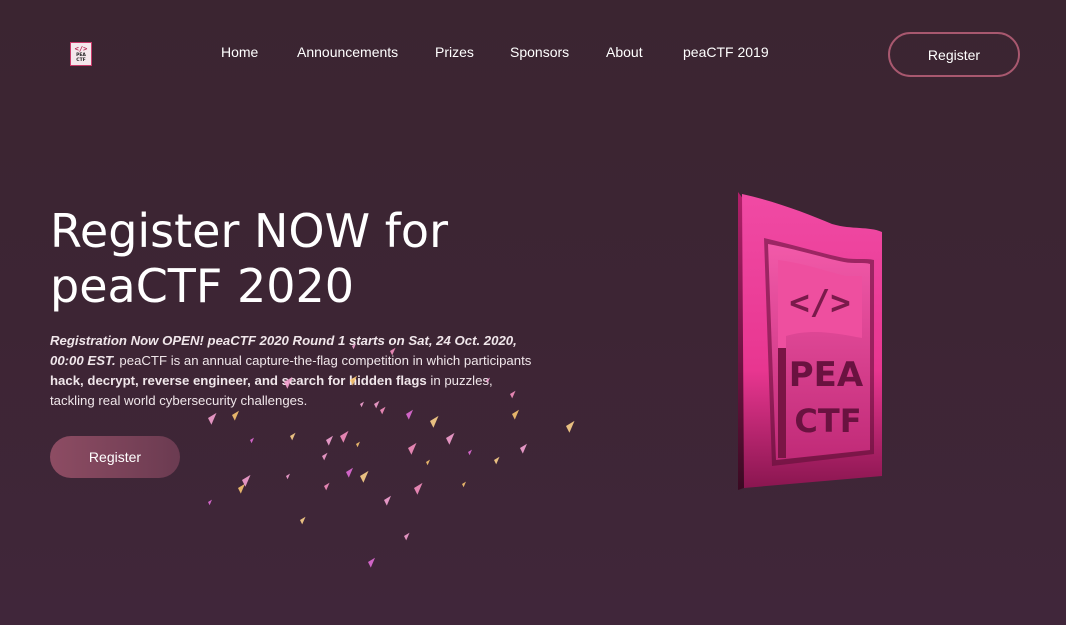 The height and width of the screenshot is (625, 1066). What do you see at coordinates (624, 52) in the screenshot?
I see `nav-about: About` at bounding box center [624, 52].